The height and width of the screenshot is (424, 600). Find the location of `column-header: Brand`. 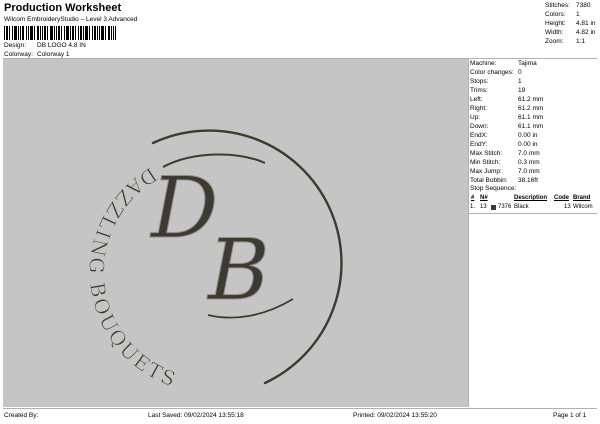

column-header: Brand is located at coordinates (582, 198).